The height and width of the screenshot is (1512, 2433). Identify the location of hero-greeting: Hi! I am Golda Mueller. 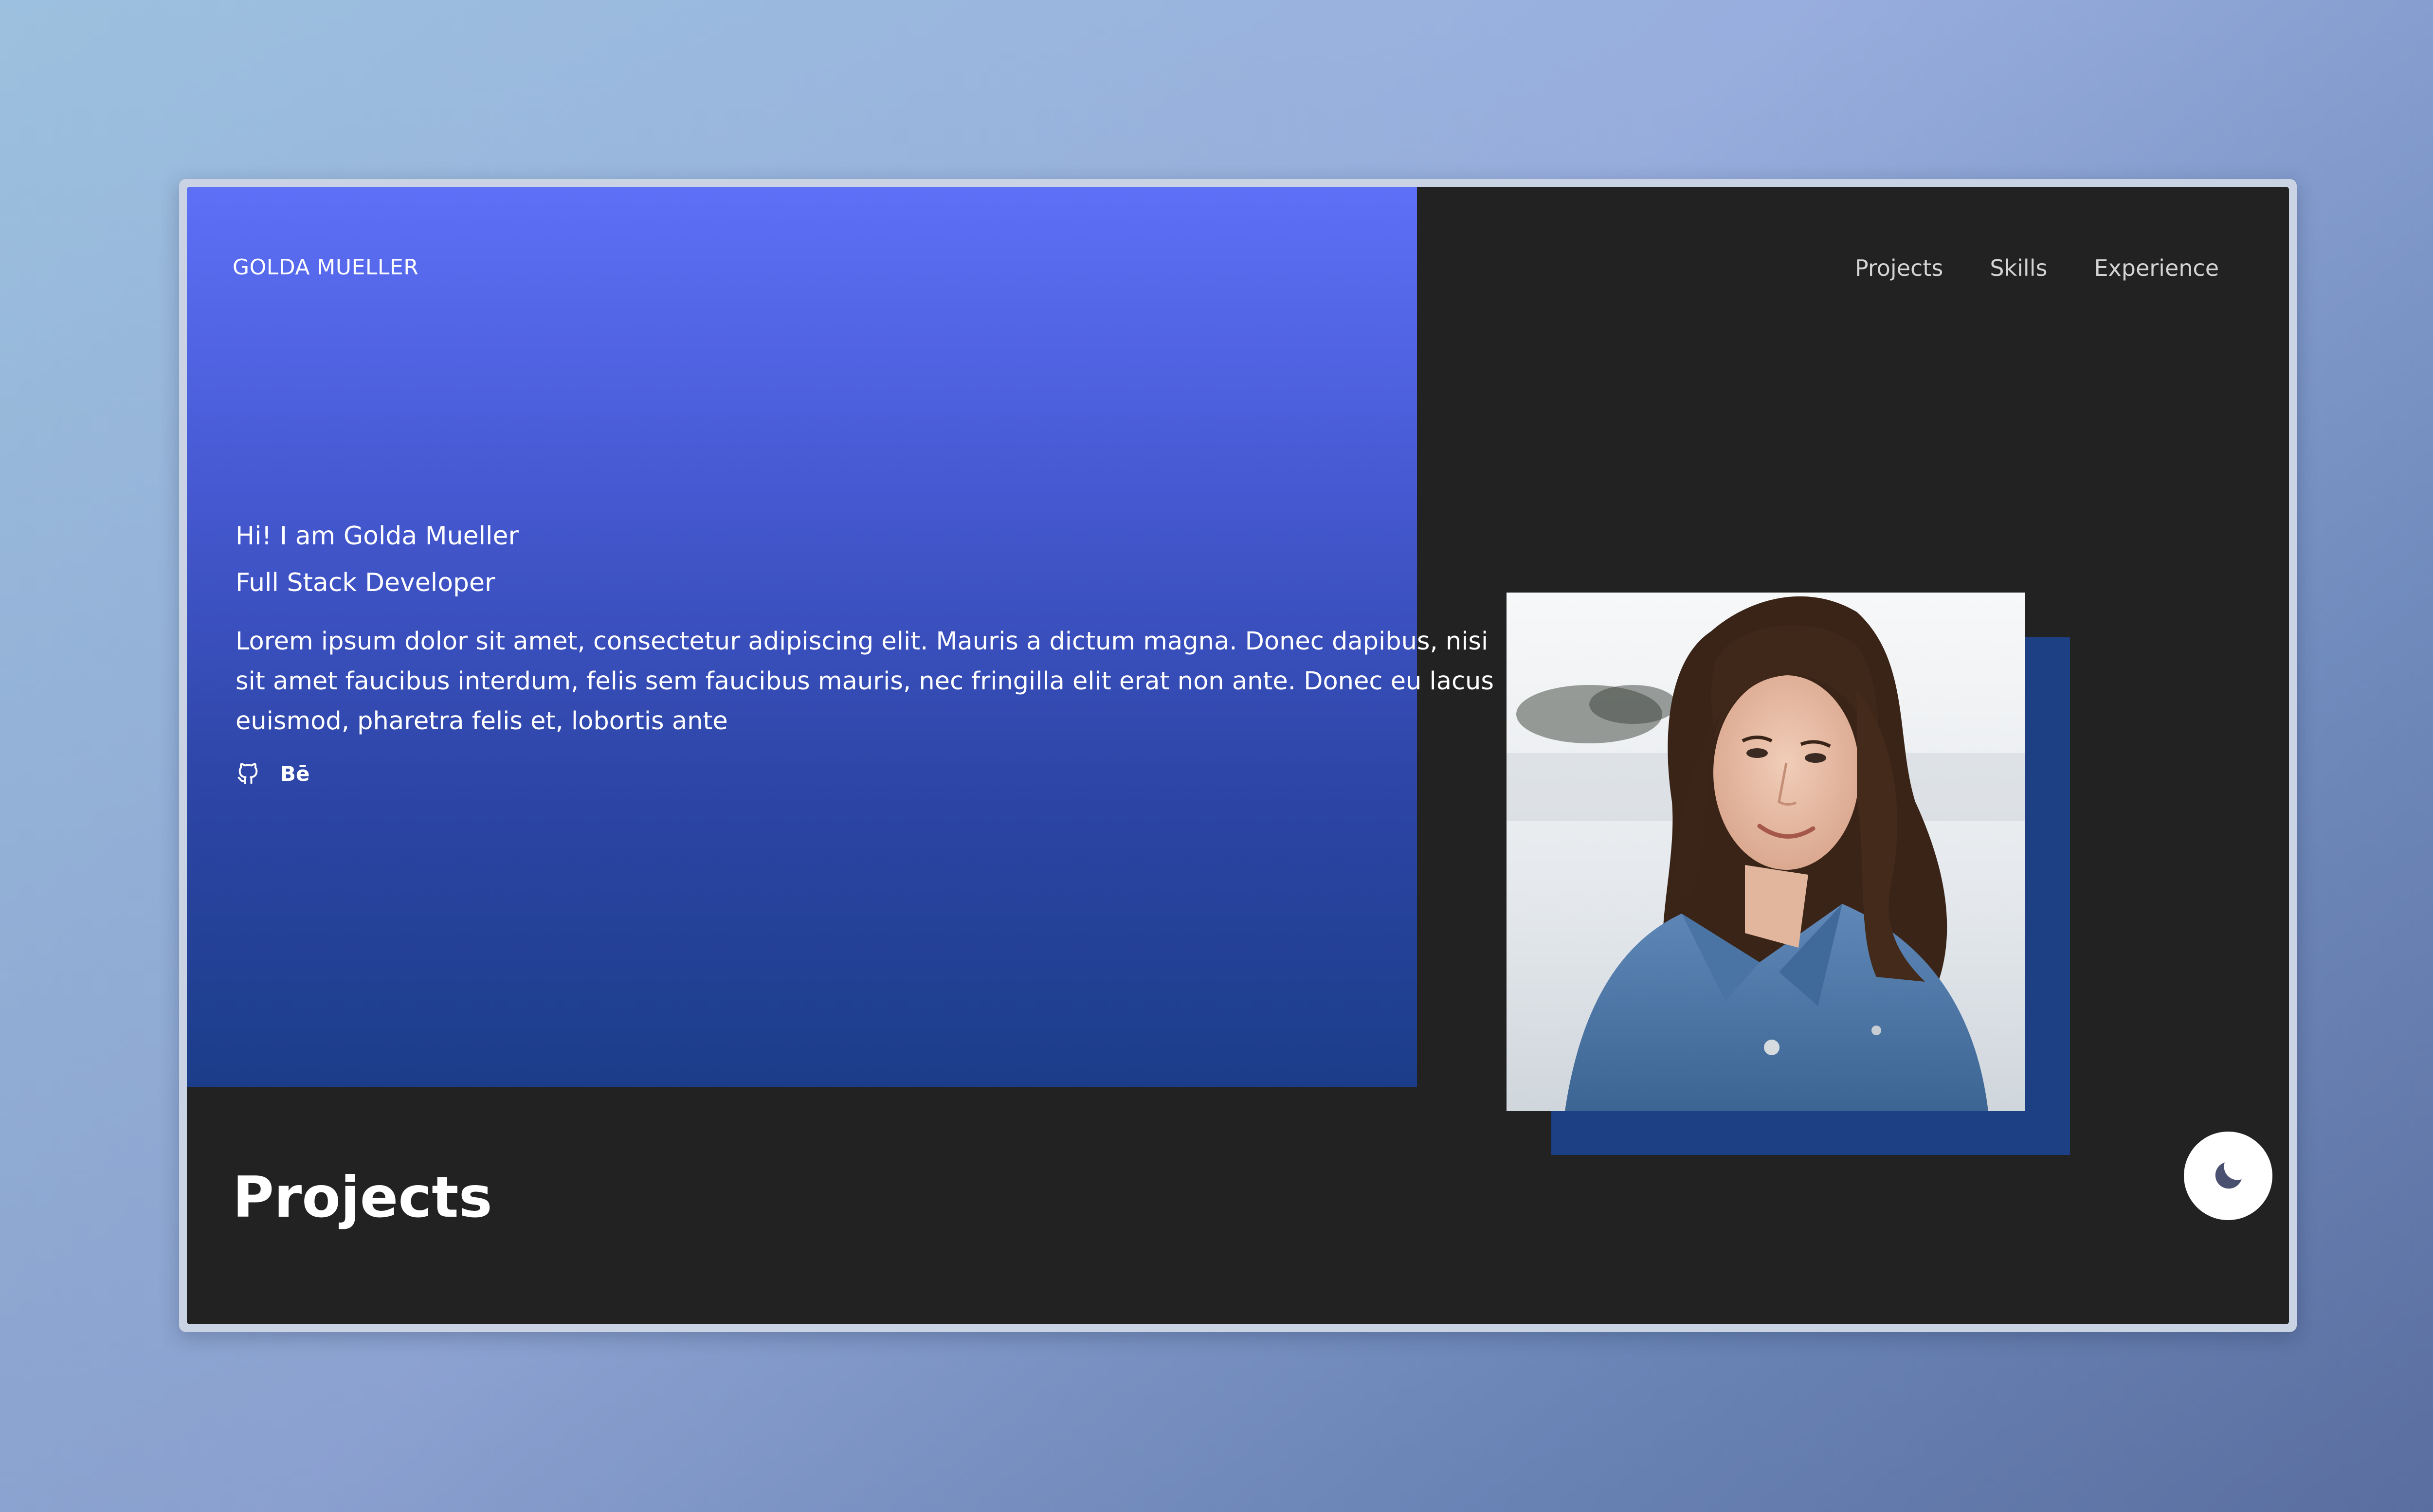
(378, 536).